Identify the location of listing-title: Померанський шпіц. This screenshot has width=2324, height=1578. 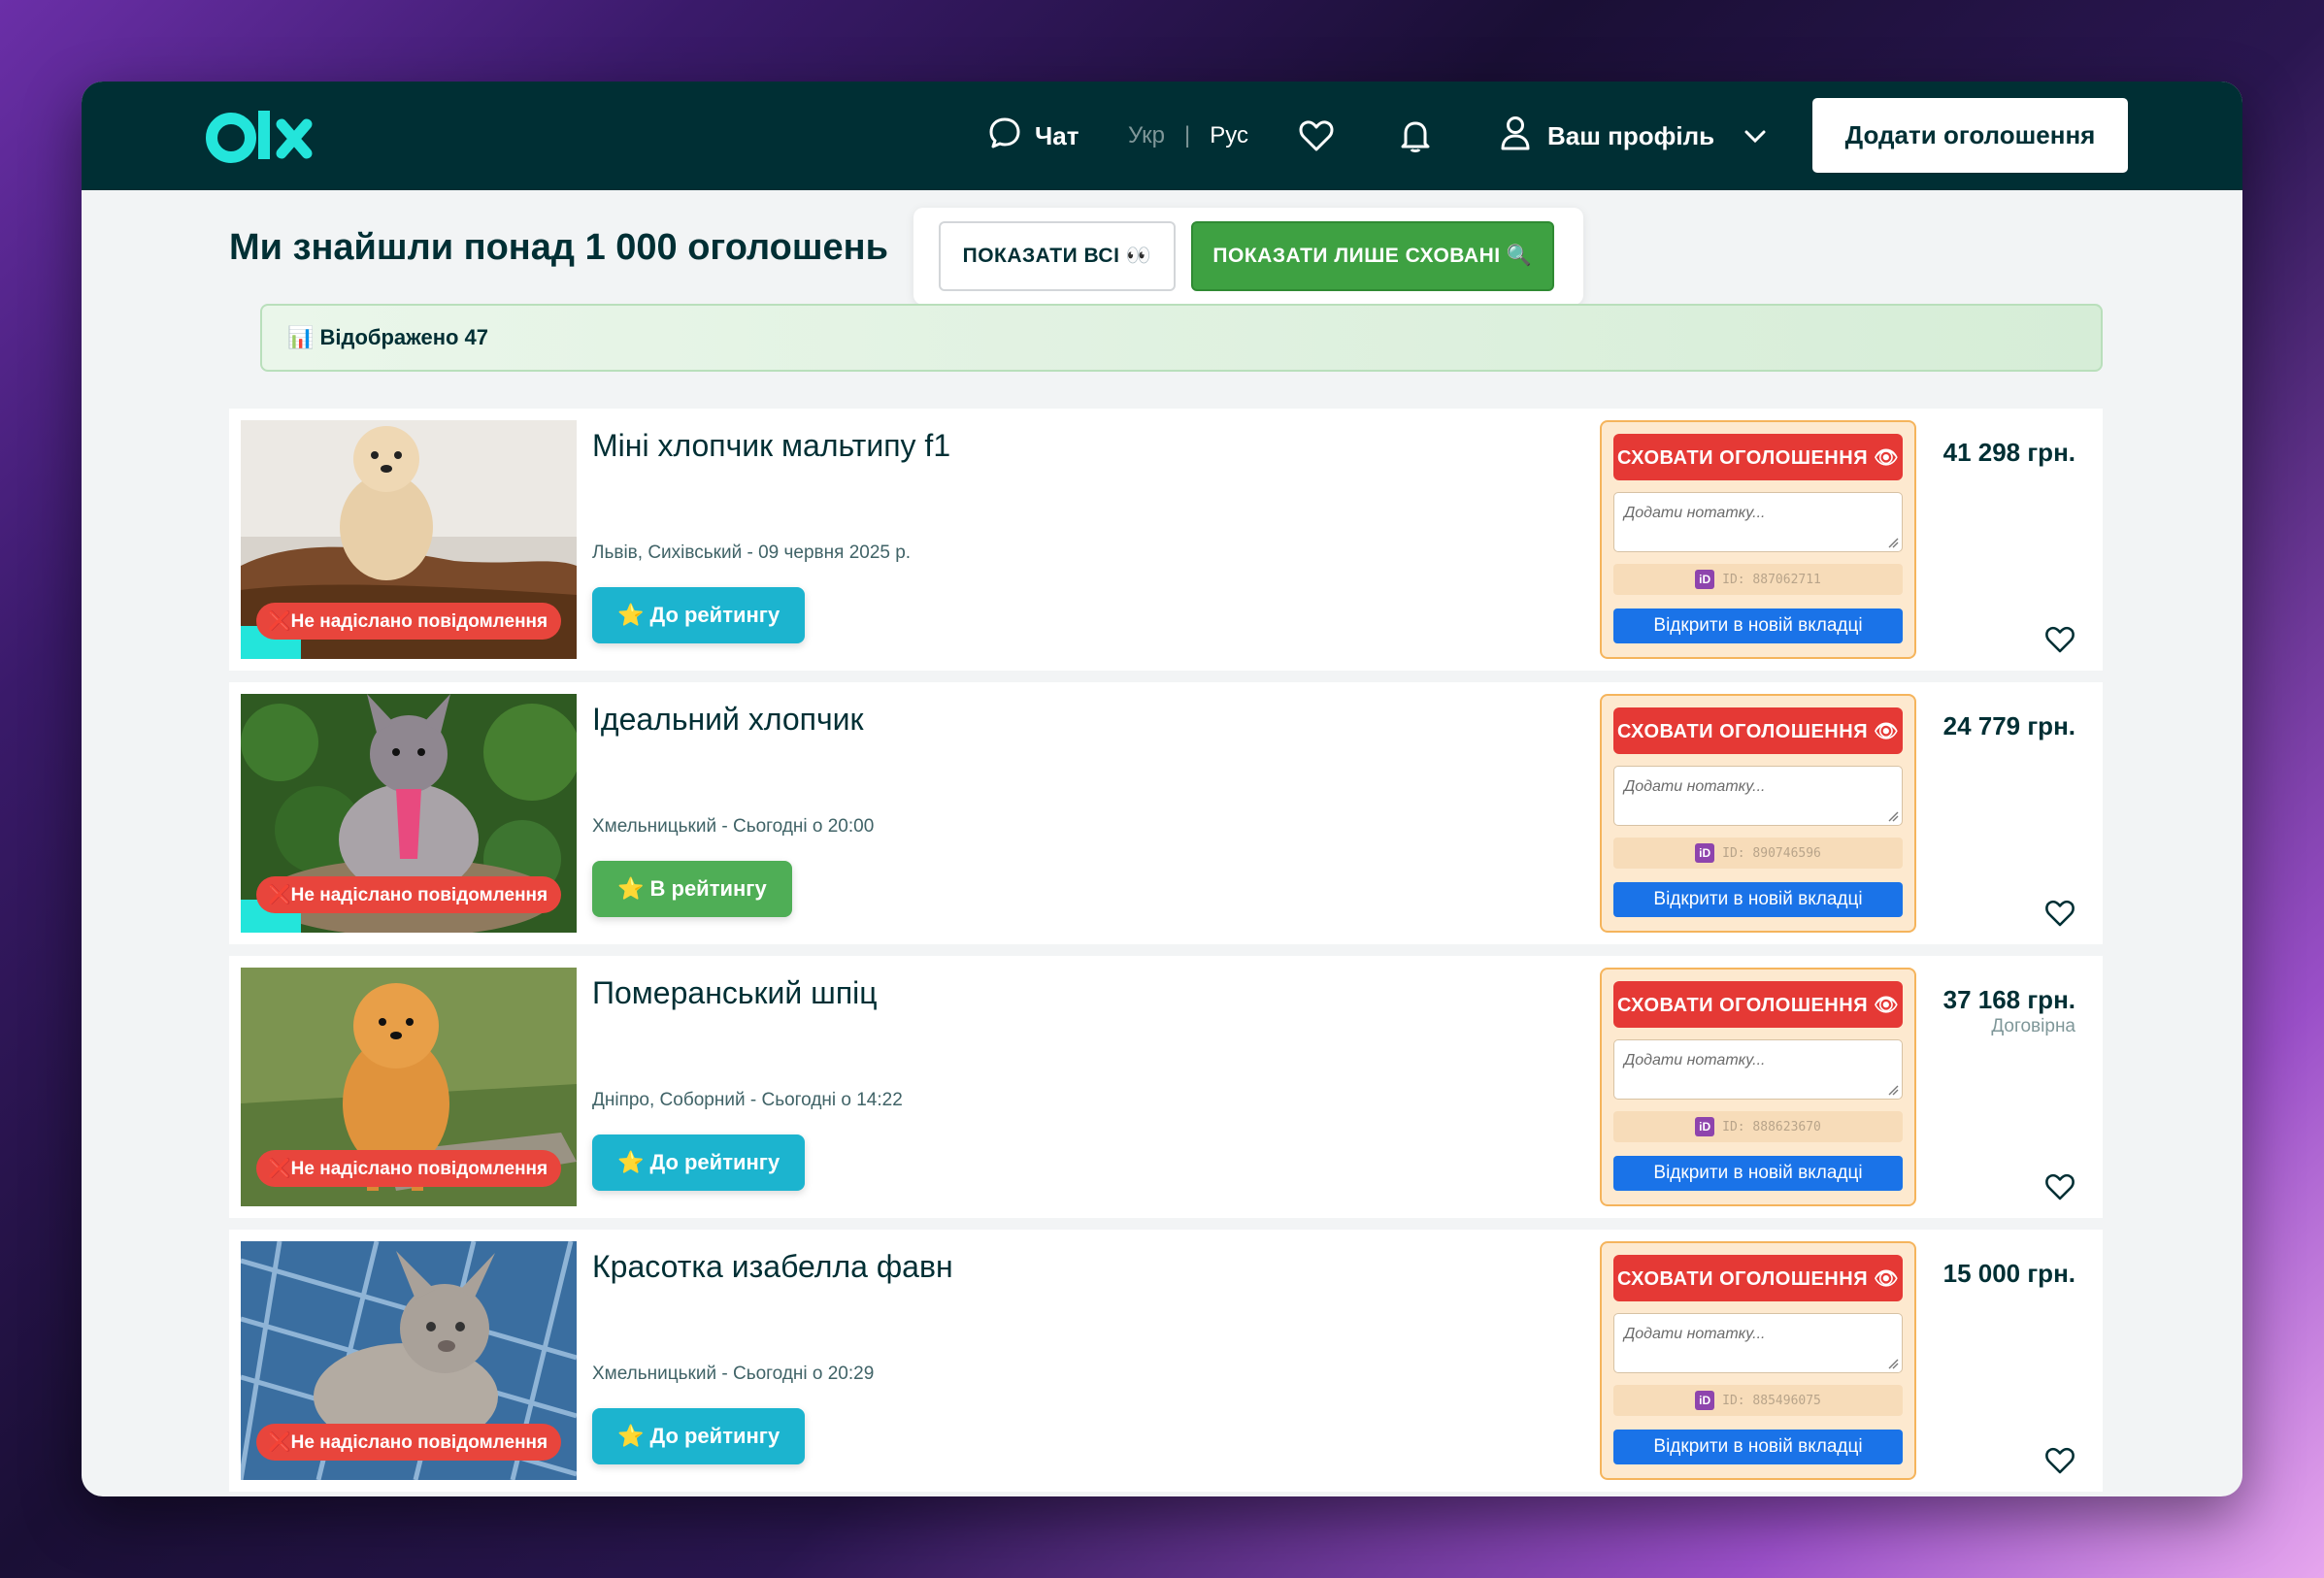
(735, 993).